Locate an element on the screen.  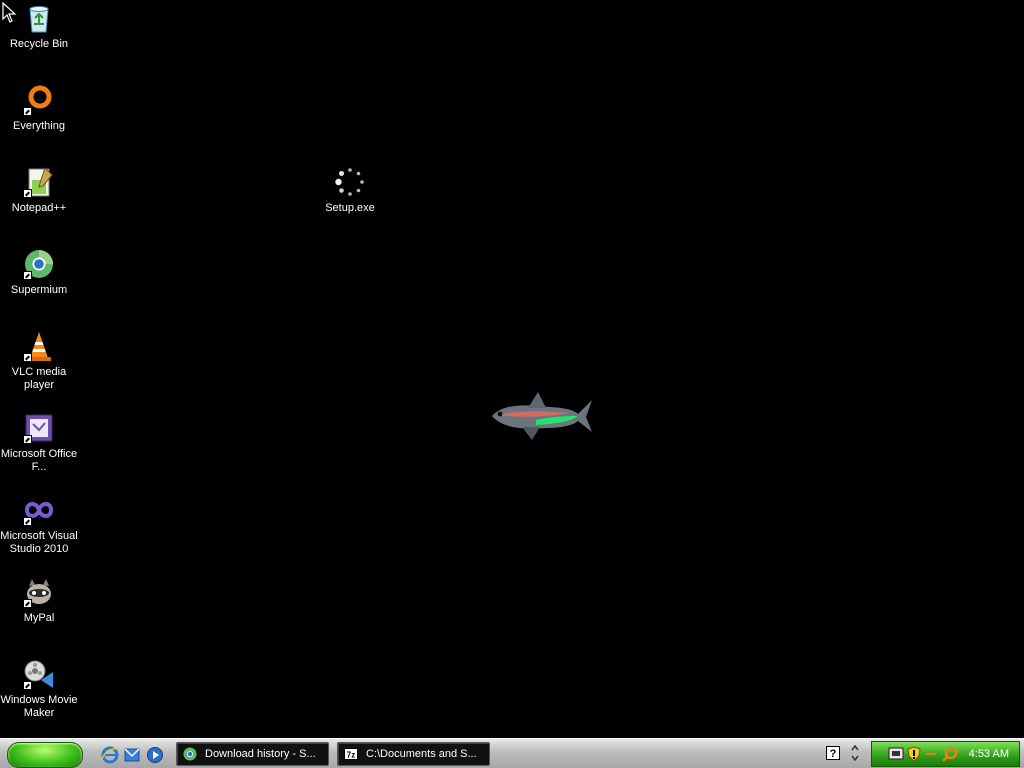
desktop-icon-mypal: MyPal is located at coordinates (39, 600).